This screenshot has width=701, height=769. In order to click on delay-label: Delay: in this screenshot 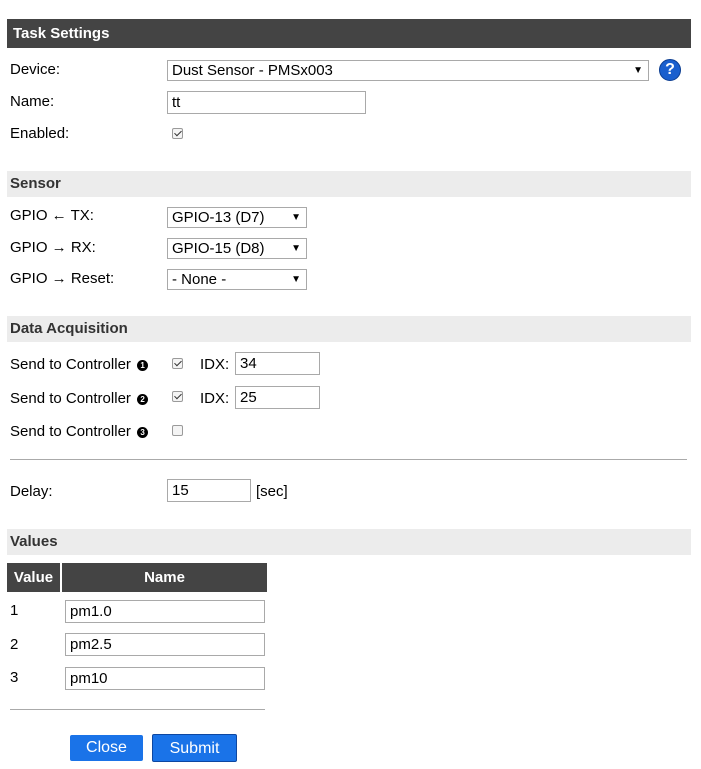, I will do `click(31, 491)`.